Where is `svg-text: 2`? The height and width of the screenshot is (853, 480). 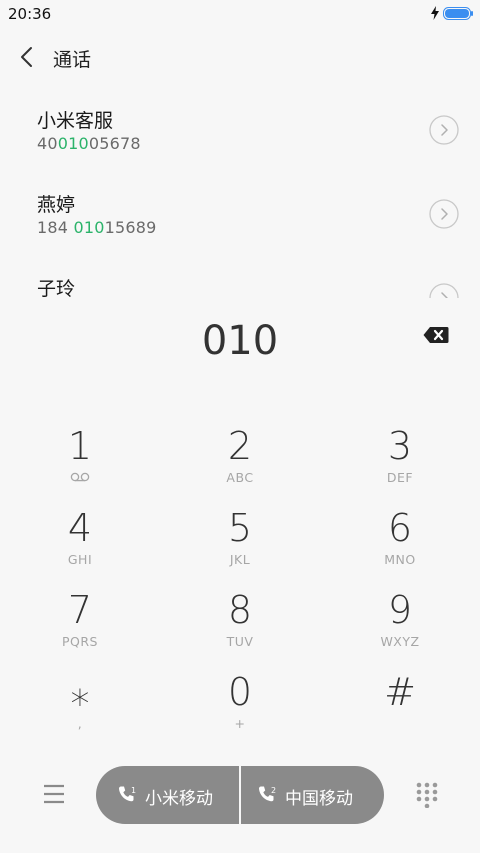
svg-text: 2 is located at coordinates (273, 790).